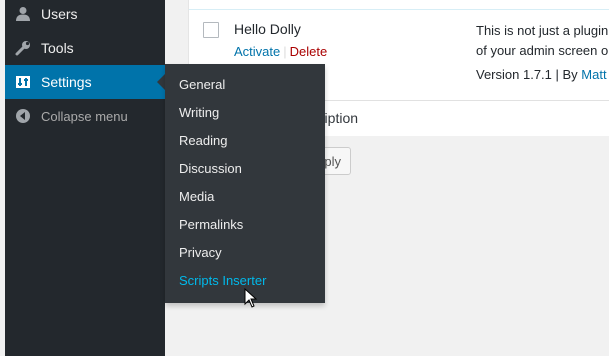 This screenshot has width=609, height=356. Describe the element at coordinates (211, 30) in the screenshot. I see `plugin-select-checkbox` at that location.